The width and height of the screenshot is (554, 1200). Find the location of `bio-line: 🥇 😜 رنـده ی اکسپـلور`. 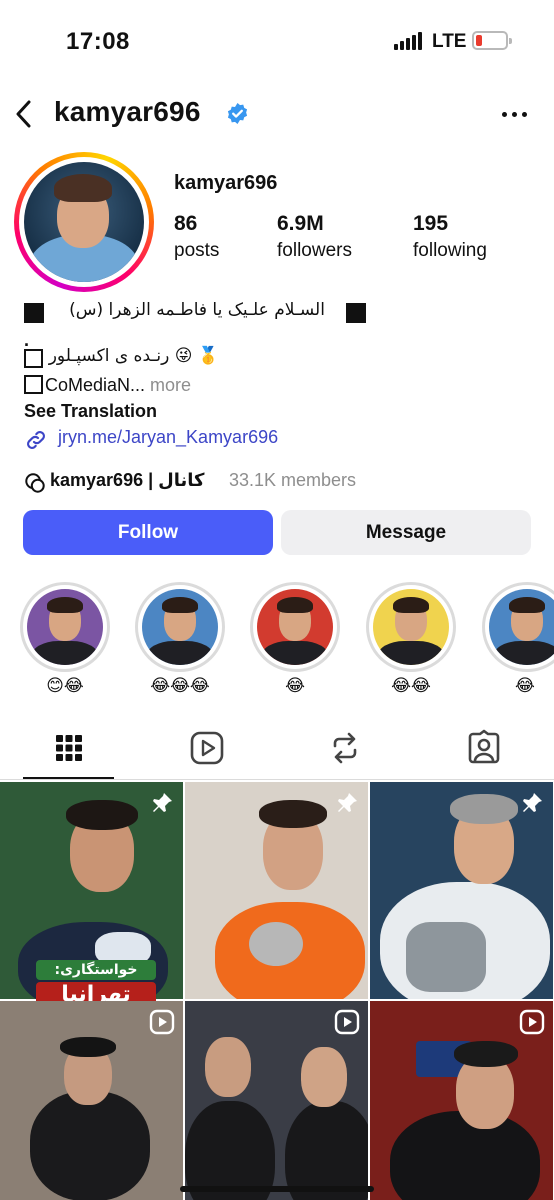

bio-line: 🥇 😜 رنـده ی اکسپـلور is located at coordinates (124, 359).